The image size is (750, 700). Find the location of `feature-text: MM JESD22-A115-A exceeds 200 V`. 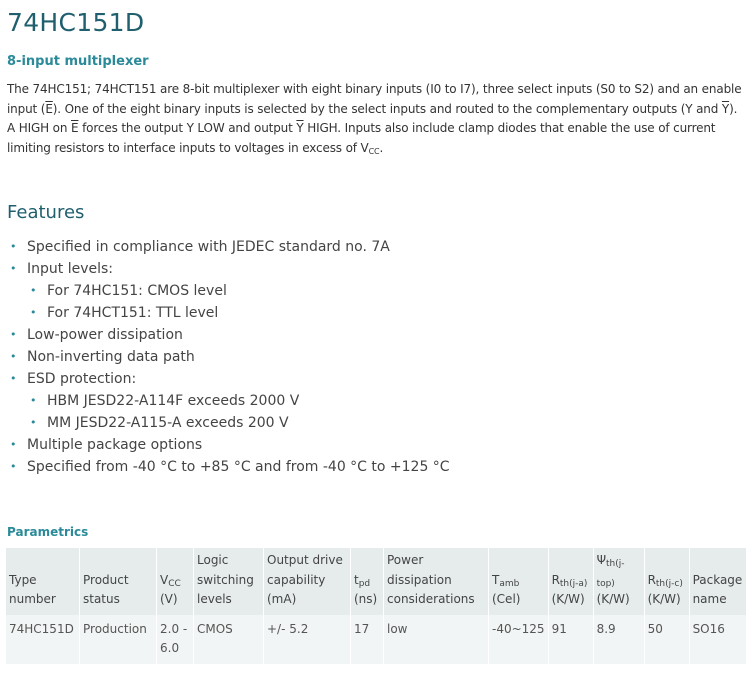

feature-text: MM JESD22-A115-A exceeds 200 V is located at coordinates (168, 423).